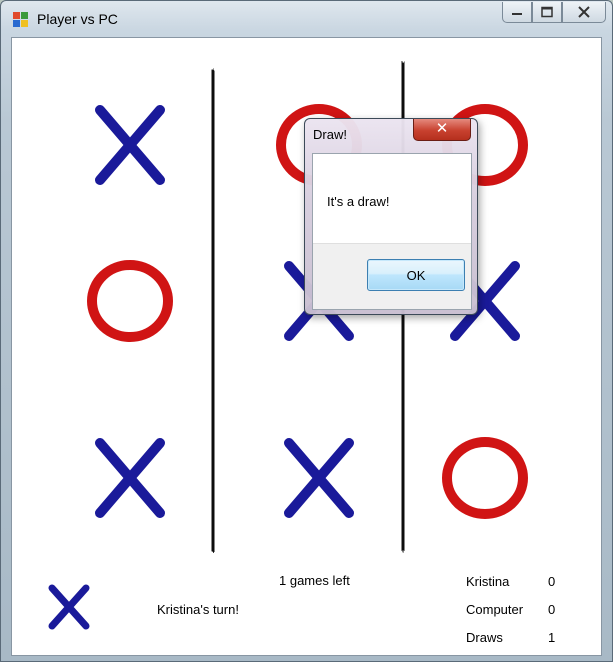 The height and width of the screenshot is (662, 613). I want to click on ok-button: OK, so click(416, 275).